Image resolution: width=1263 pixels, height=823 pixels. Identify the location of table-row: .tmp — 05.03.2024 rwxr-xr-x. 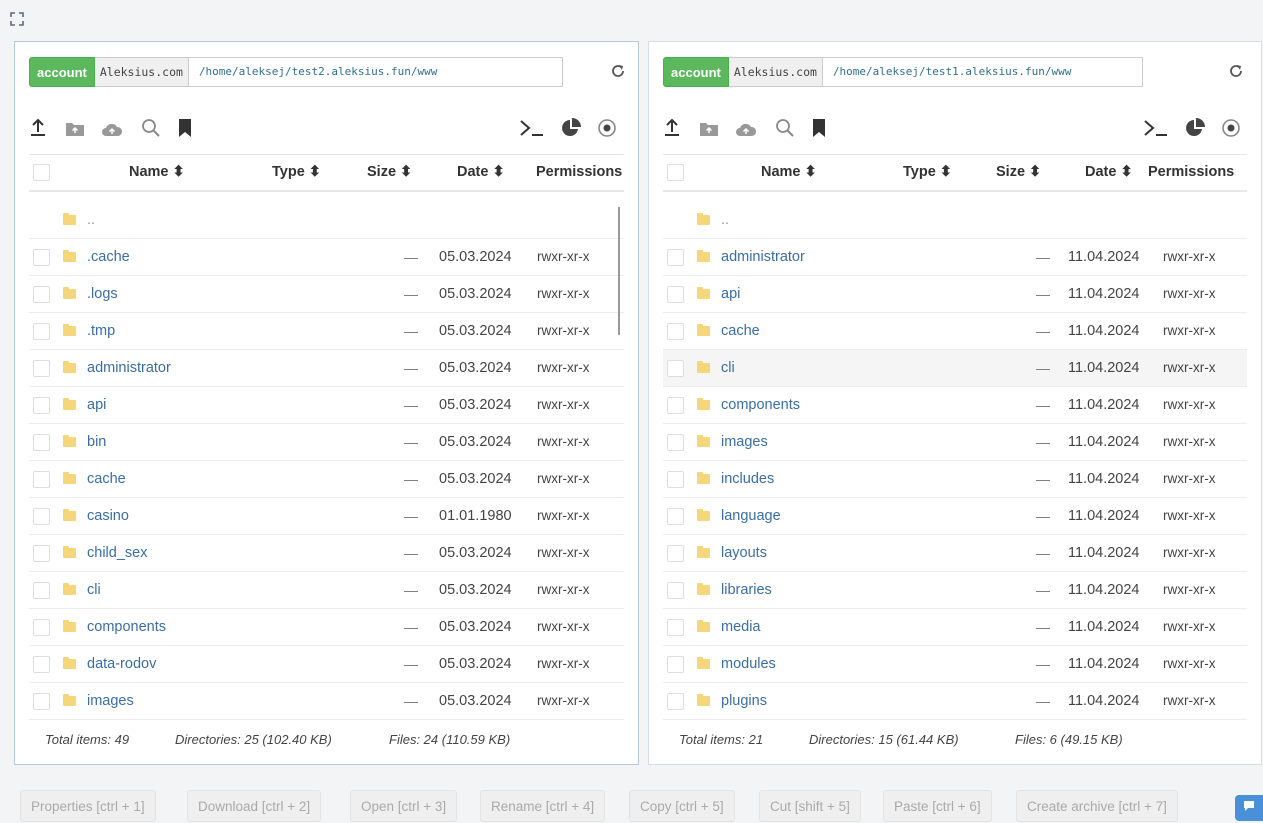
(326, 331).